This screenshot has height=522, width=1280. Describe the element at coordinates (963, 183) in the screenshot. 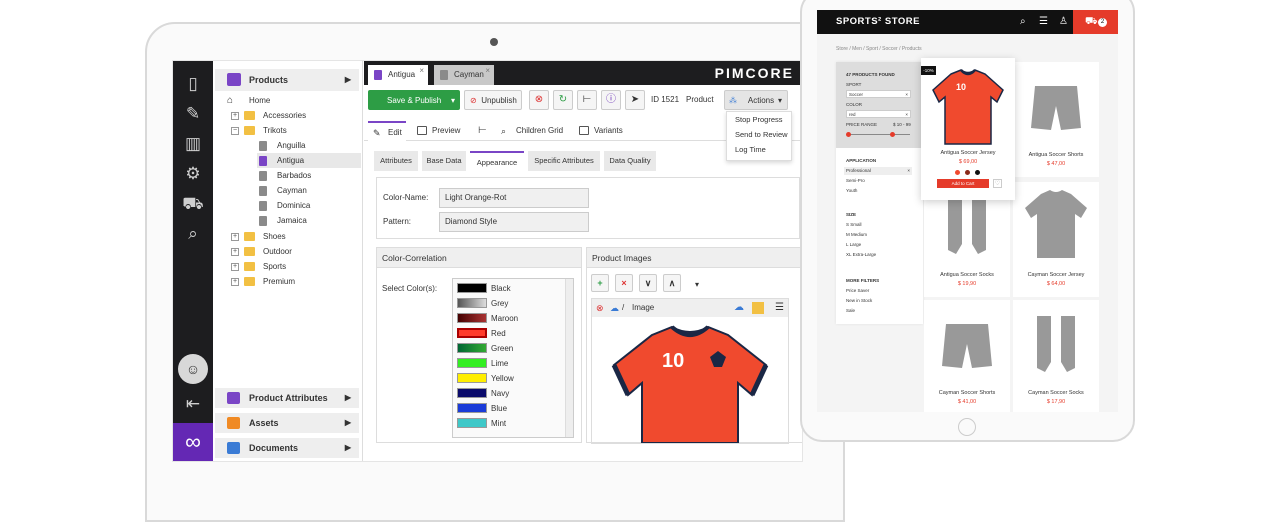

I see `add-to-cart-button: Add to Cart` at that location.